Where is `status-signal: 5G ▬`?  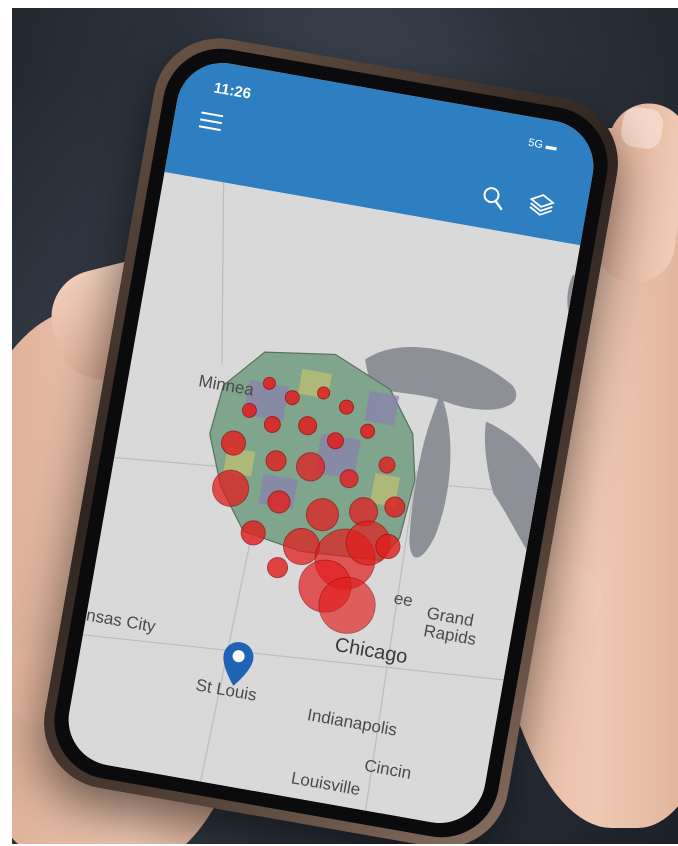 status-signal: 5G ▬ is located at coordinates (542, 145).